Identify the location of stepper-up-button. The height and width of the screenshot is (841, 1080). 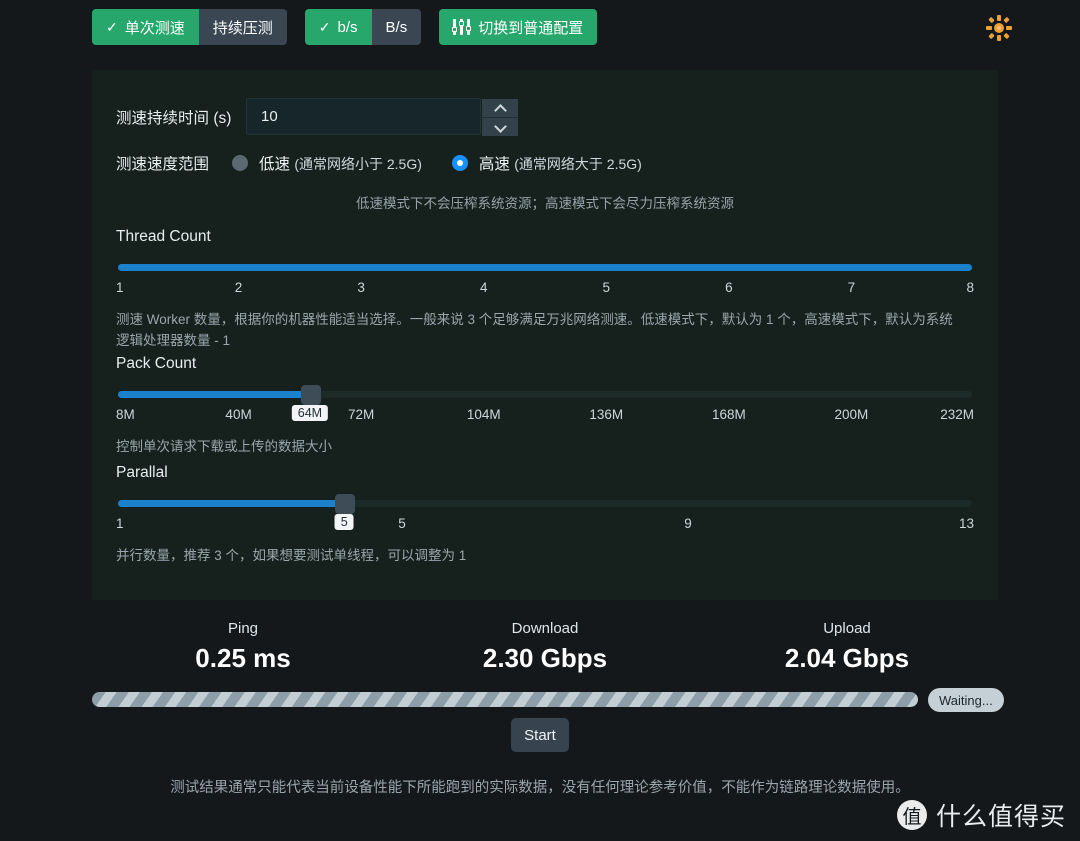
(500, 108).